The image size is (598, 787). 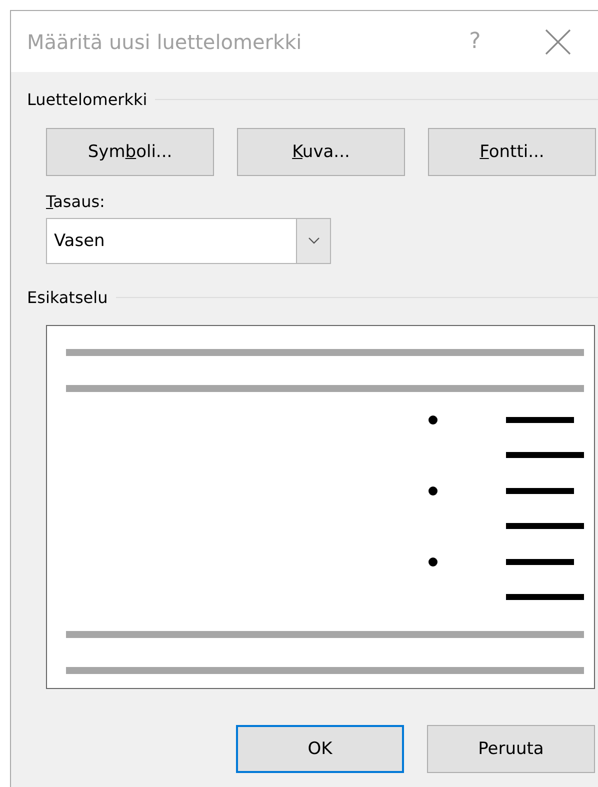 I want to click on chevron-icon, so click(x=314, y=241).